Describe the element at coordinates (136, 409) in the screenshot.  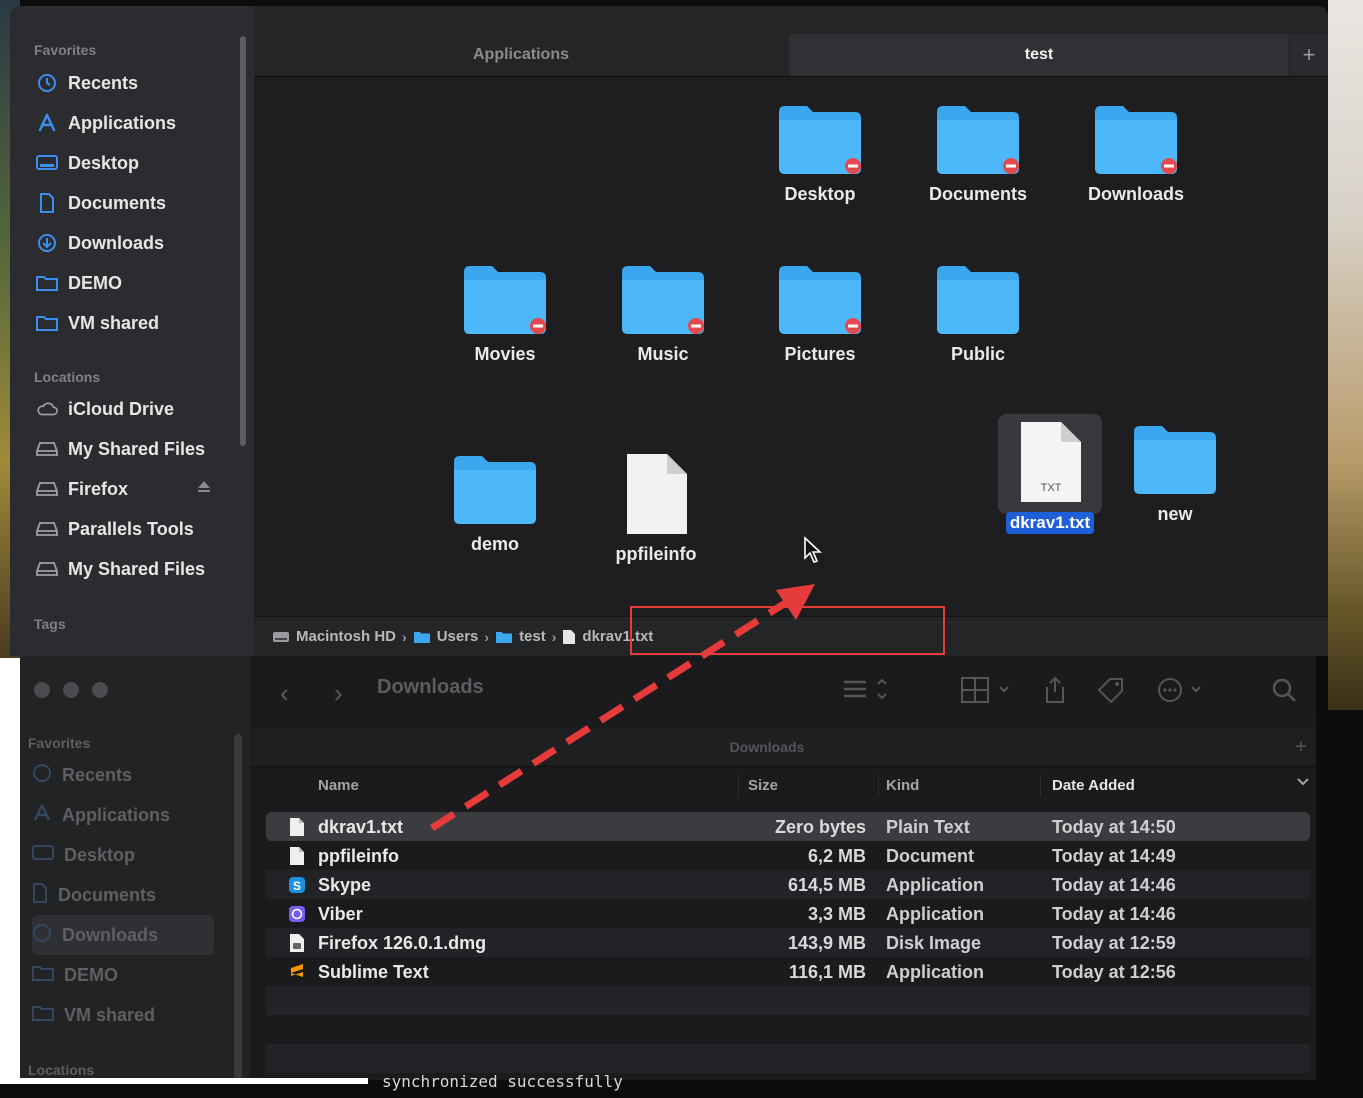
I see `sidebar-item-icloud-drive: iCloud Drive` at that location.